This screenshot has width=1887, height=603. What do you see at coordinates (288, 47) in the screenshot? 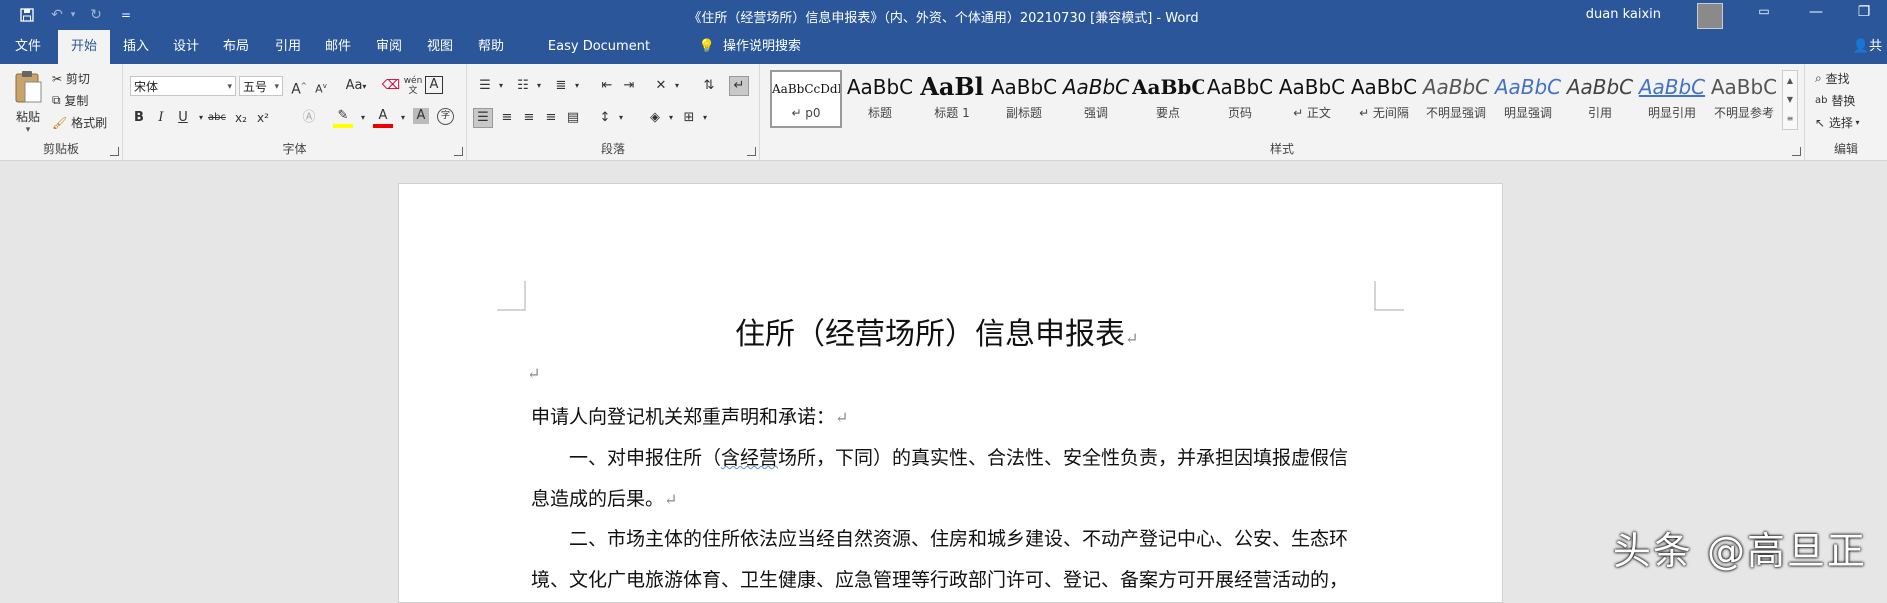
I see `tab-references: 引用` at bounding box center [288, 47].